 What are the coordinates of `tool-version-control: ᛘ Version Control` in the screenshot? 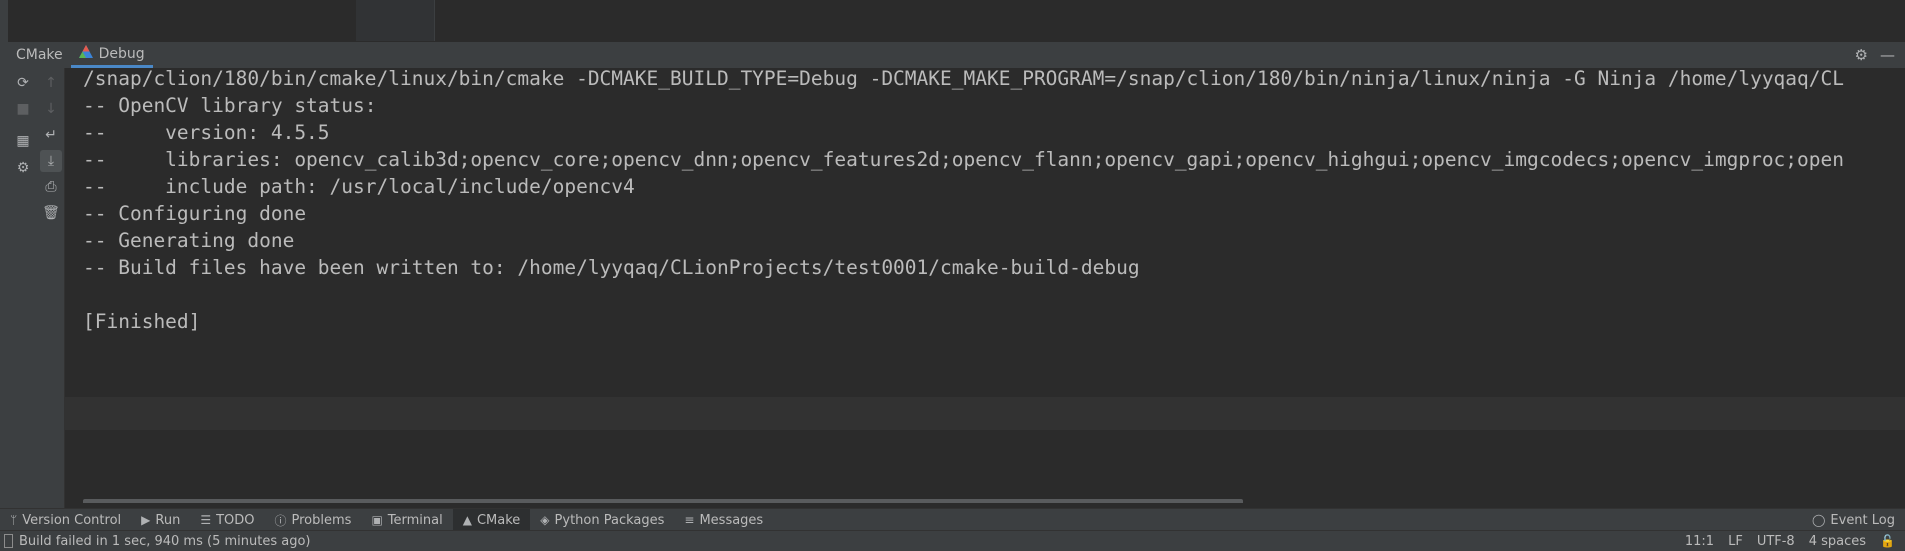 It's located at (65, 520).